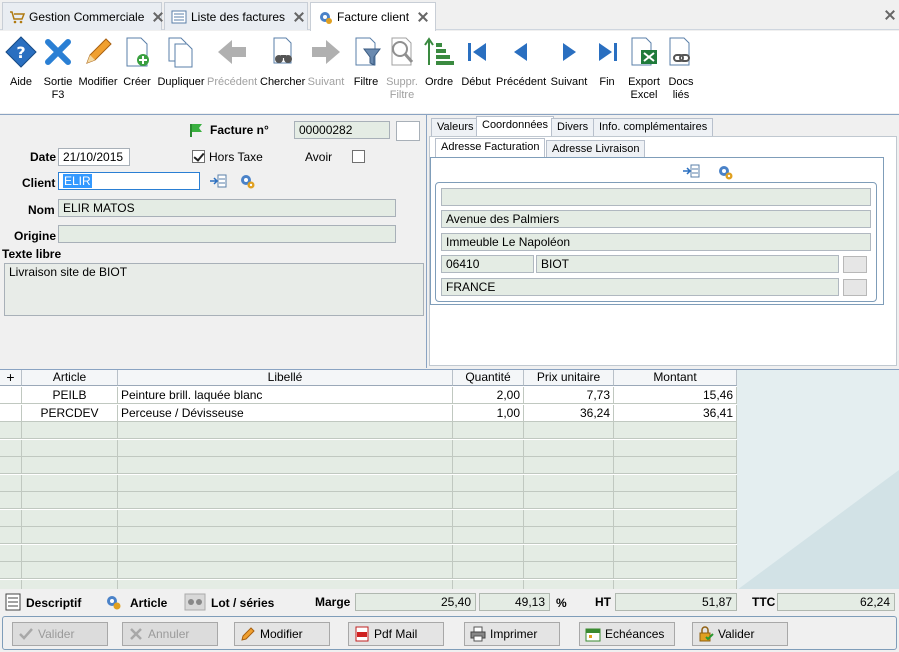  I want to click on address-select-icon, so click(691, 171).